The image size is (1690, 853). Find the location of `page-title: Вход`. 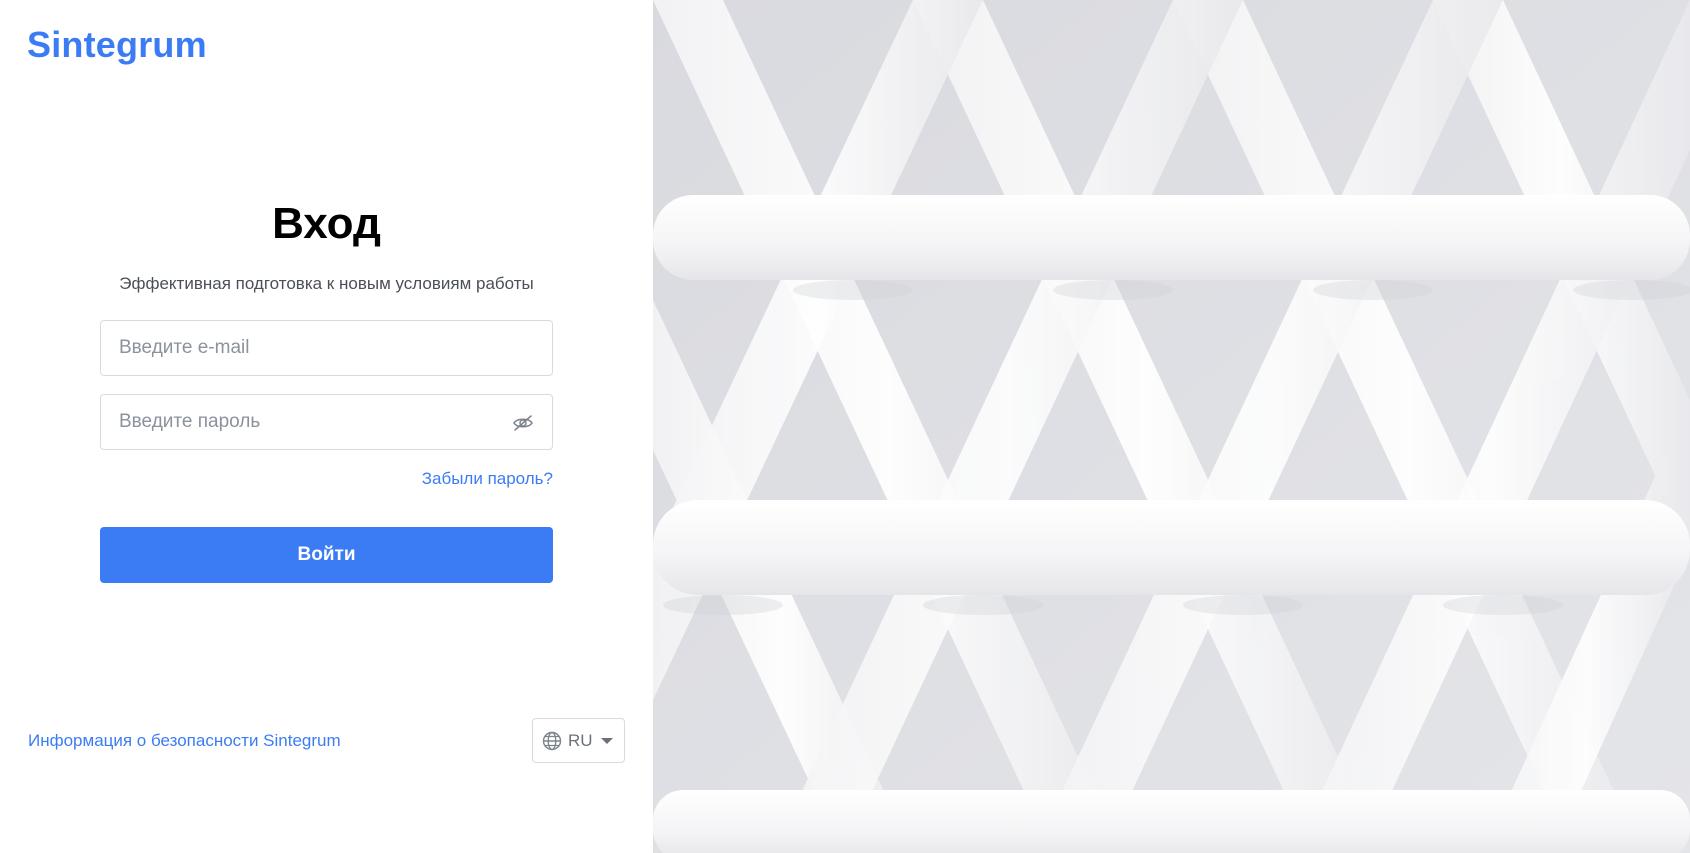

page-title: Вход is located at coordinates (326, 223).